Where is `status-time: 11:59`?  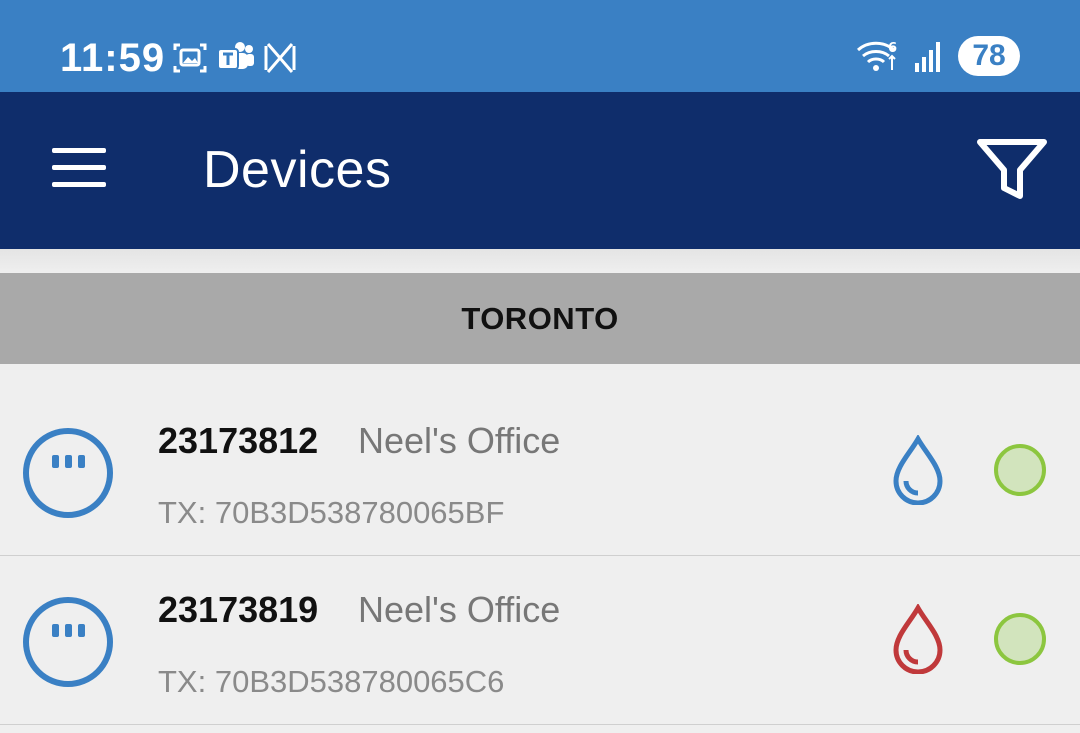 status-time: 11:59 is located at coordinates (113, 58).